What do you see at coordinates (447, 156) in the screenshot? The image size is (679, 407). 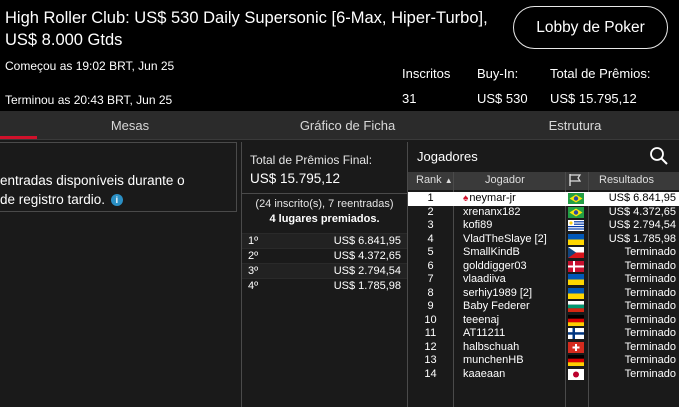 I see `players-heading: Jogadores` at bounding box center [447, 156].